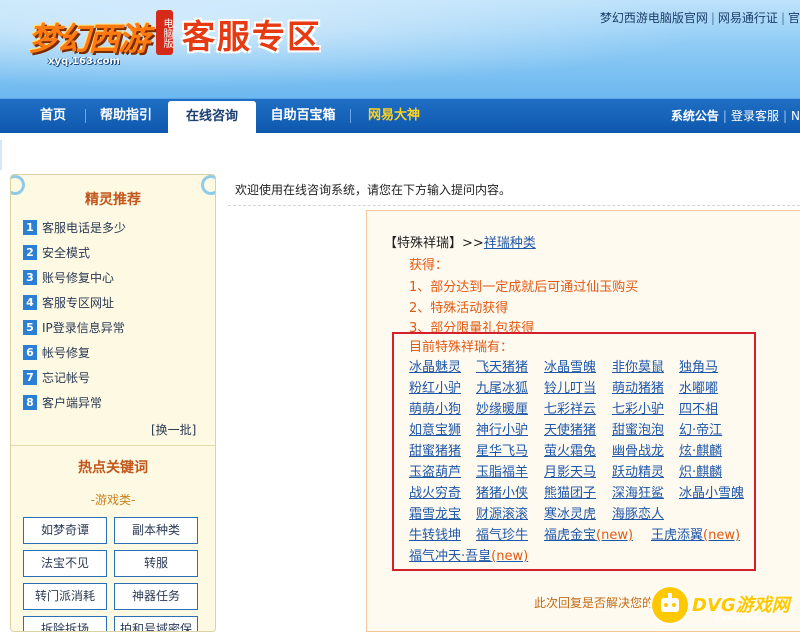 Image resolution: width=800 pixels, height=632 pixels. What do you see at coordinates (570, 386) in the screenshot?
I see `mount-link: 铃儿叮当` at bounding box center [570, 386].